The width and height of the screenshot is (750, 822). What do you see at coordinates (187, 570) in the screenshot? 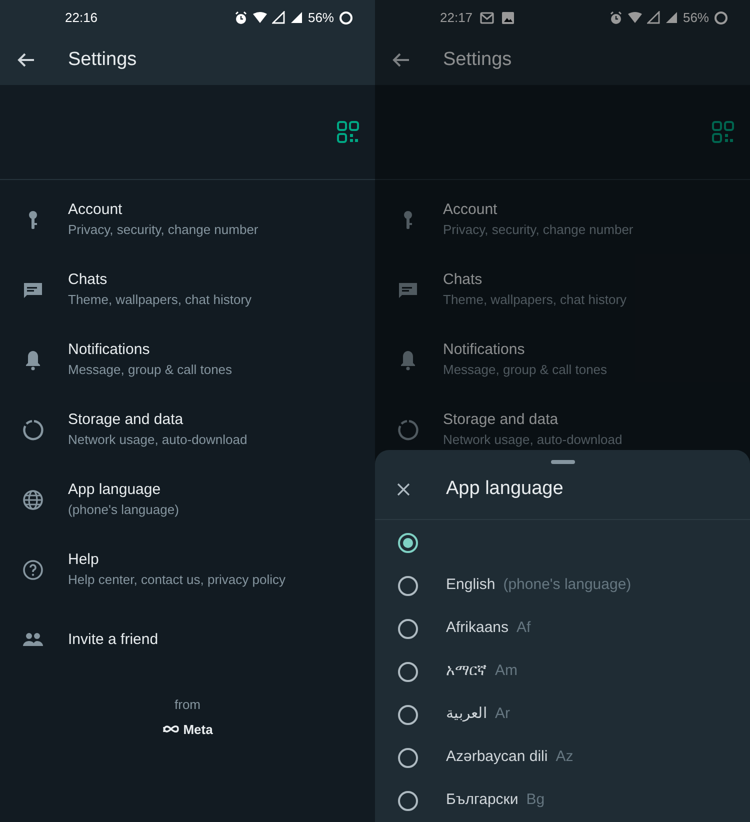
I see `settings-item: Help Help center, contact us, privacy policy` at bounding box center [187, 570].